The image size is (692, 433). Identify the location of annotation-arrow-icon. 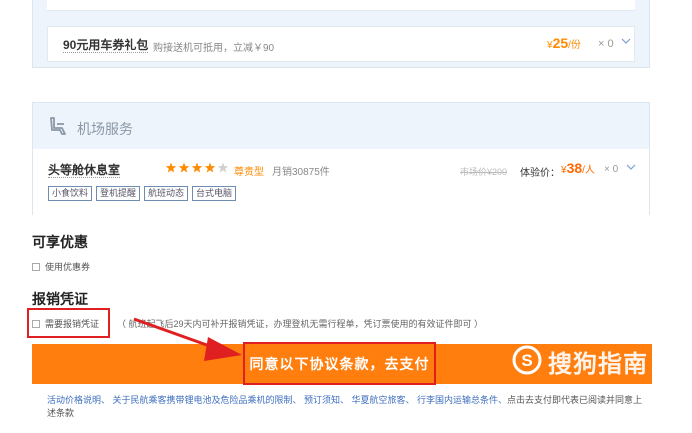
(187, 339).